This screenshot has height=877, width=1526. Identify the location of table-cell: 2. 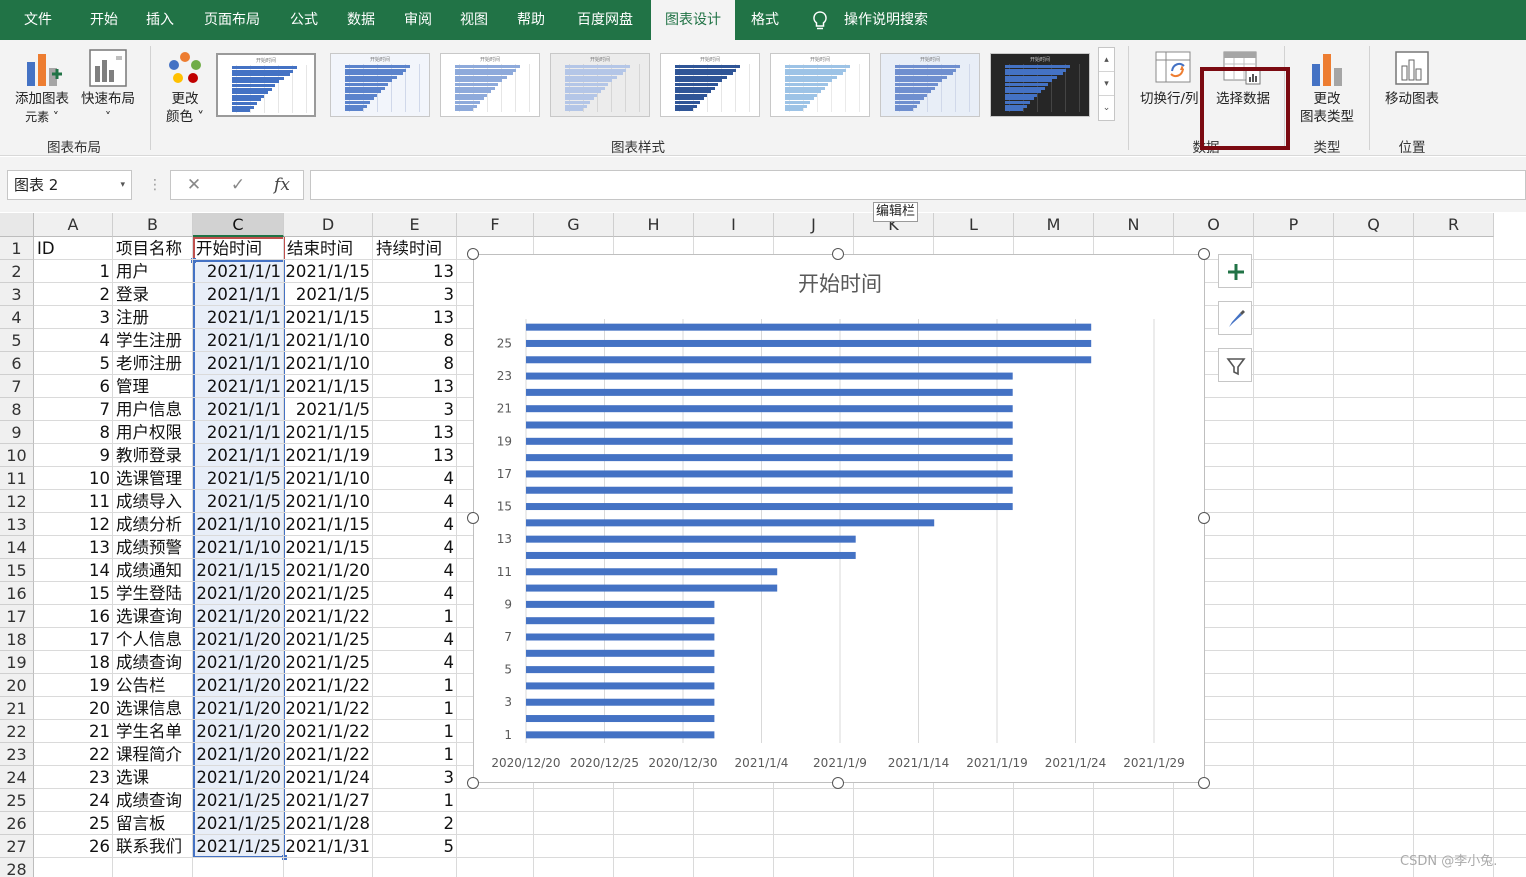
(415, 823).